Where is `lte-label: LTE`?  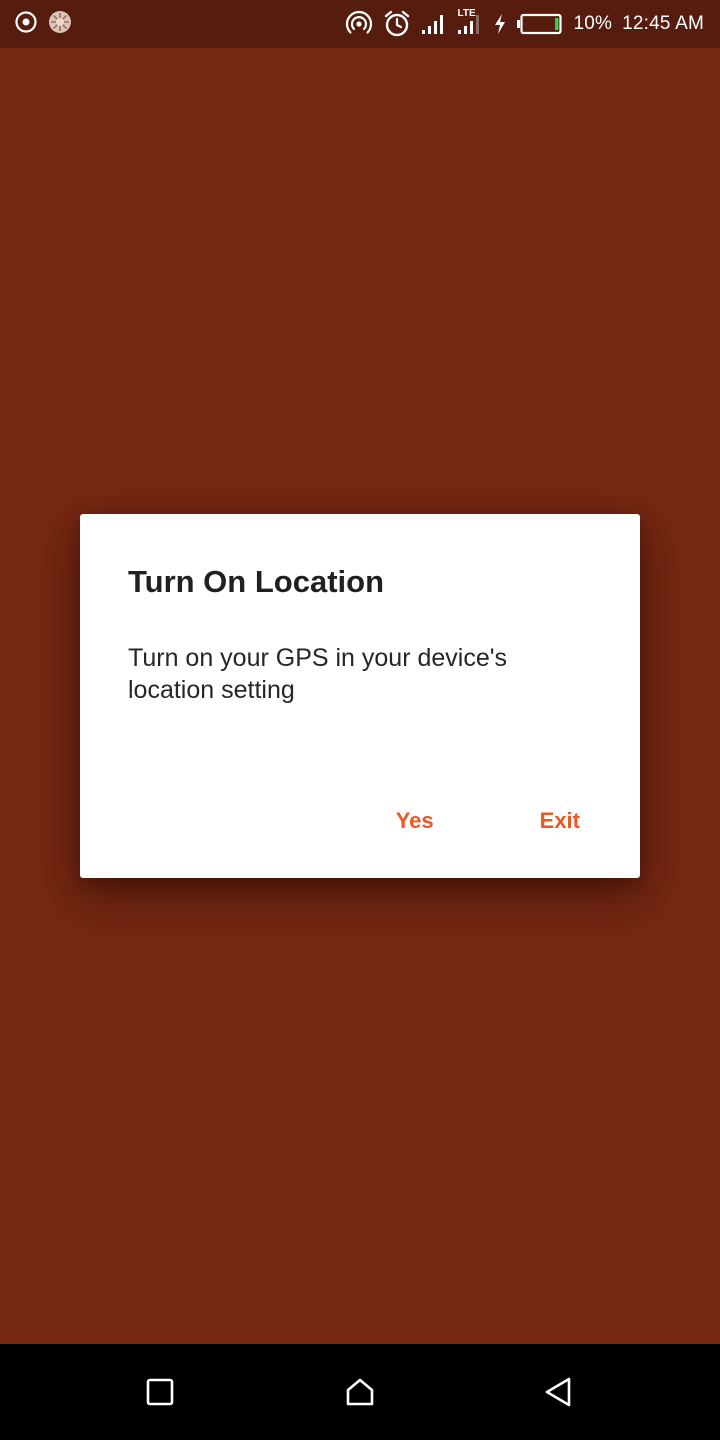 lte-label: LTE is located at coordinates (466, 13).